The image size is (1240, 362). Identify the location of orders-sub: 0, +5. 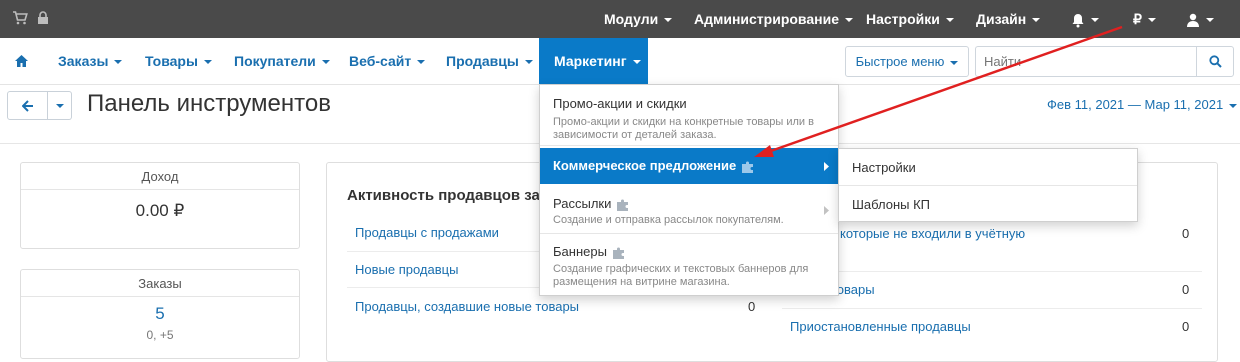
(160, 335).